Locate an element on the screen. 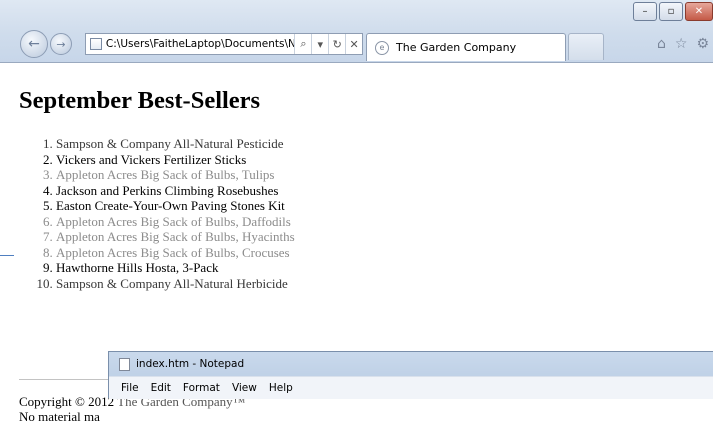  favorites-star-icon: ☆ is located at coordinates (681, 44).